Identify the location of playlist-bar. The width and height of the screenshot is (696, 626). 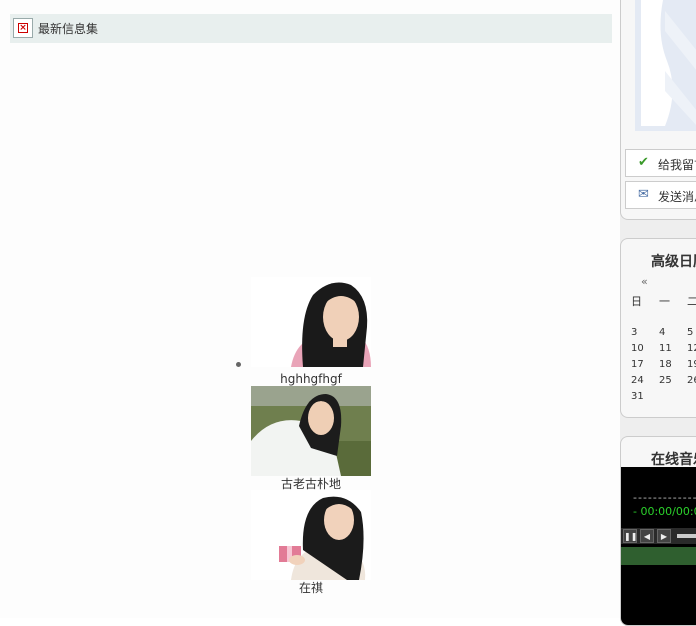
(658, 556).